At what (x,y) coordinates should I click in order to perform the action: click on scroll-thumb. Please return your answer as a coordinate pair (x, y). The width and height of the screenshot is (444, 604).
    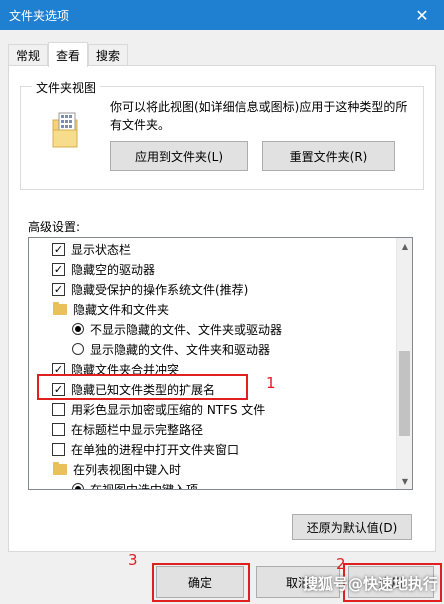
    Looking at the image, I should click on (404, 393).